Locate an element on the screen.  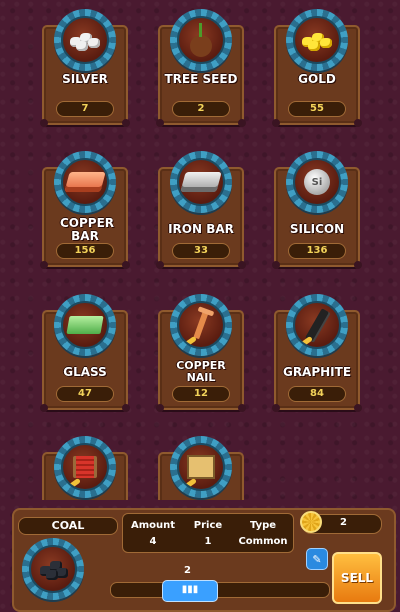
item-name: GRAPHITE is located at coordinates (317, 372).